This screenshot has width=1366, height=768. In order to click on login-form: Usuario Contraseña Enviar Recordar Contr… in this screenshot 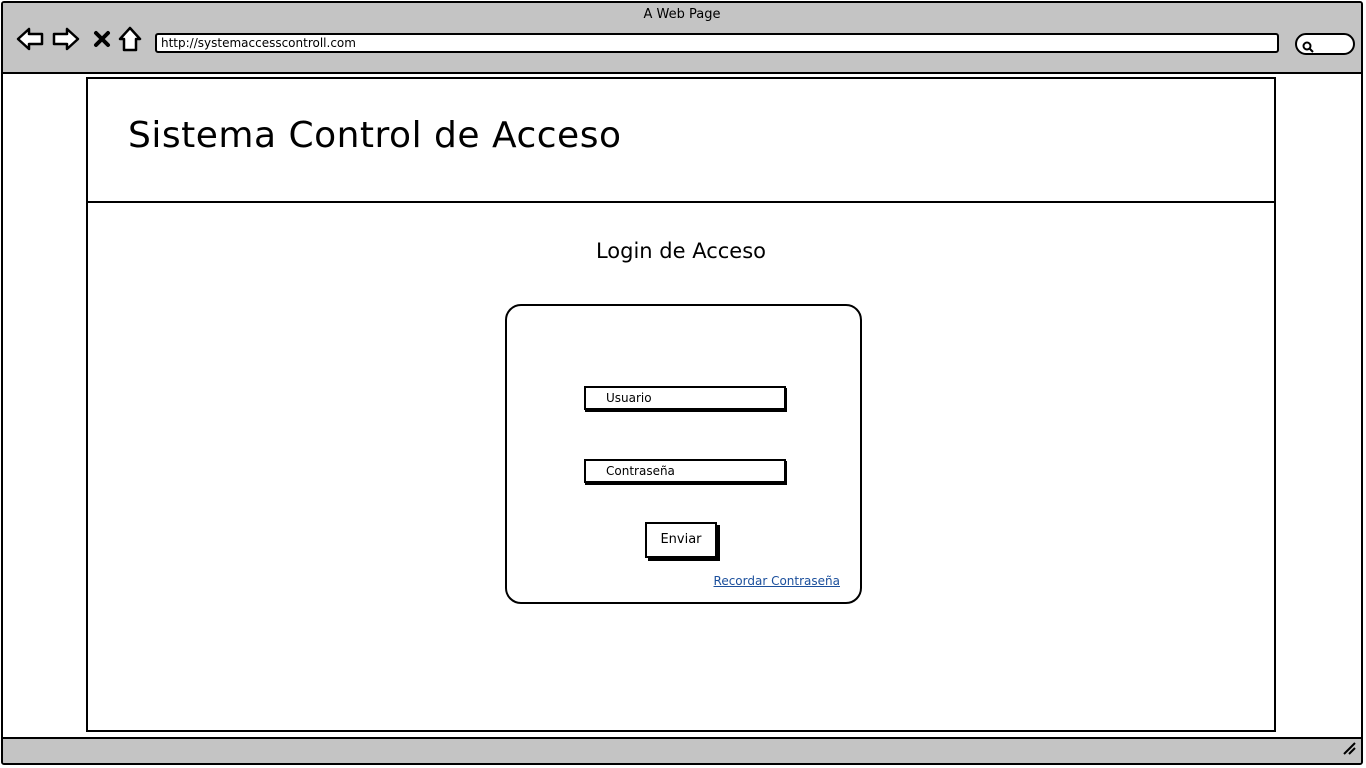, I will do `click(683, 454)`.